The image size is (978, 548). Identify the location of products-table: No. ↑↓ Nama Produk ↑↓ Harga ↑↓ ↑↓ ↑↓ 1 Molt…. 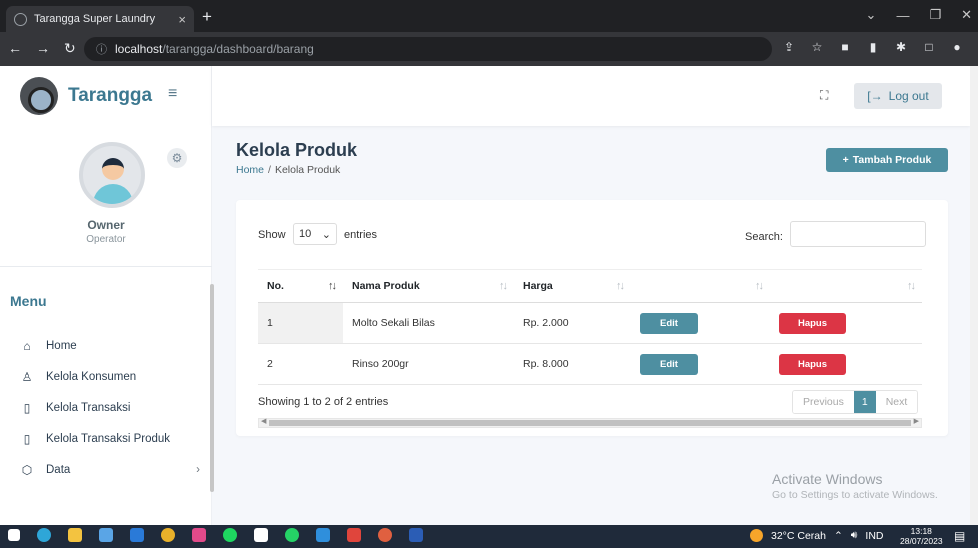
(590, 327).